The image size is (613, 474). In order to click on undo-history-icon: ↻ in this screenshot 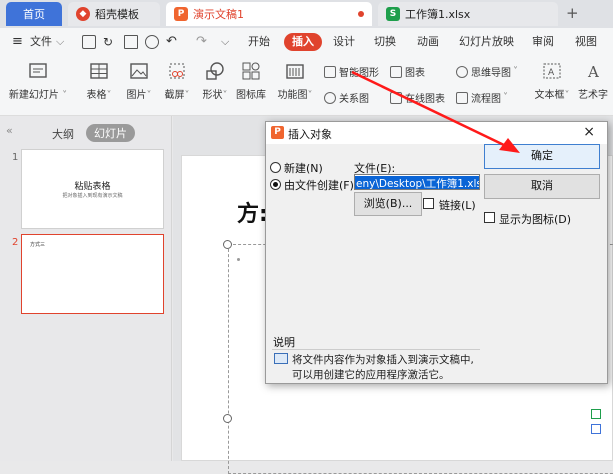, I will do `click(108, 42)`.